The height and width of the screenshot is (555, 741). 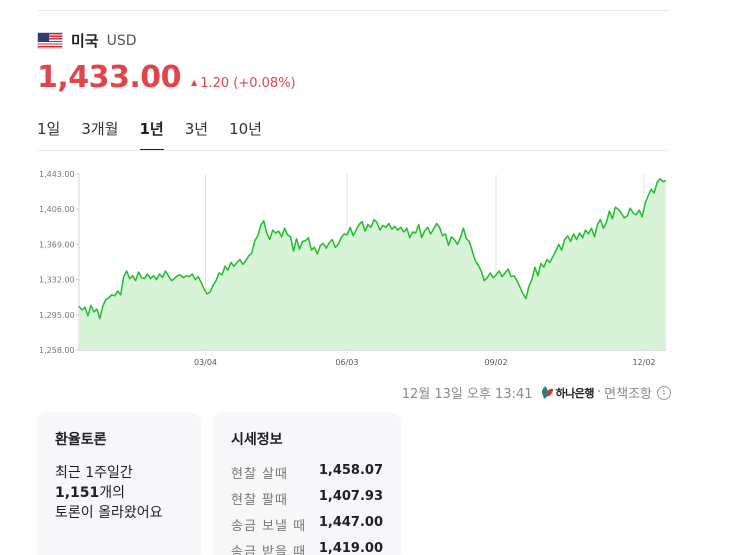 What do you see at coordinates (353, 10) in the screenshot?
I see `top-divider` at bounding box center [353, 10].